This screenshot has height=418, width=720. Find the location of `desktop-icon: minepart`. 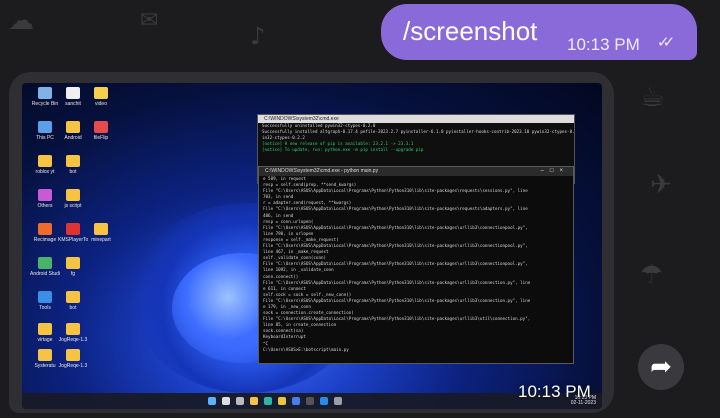

desktop-icon: minepart is located at coordinates (101, 233).